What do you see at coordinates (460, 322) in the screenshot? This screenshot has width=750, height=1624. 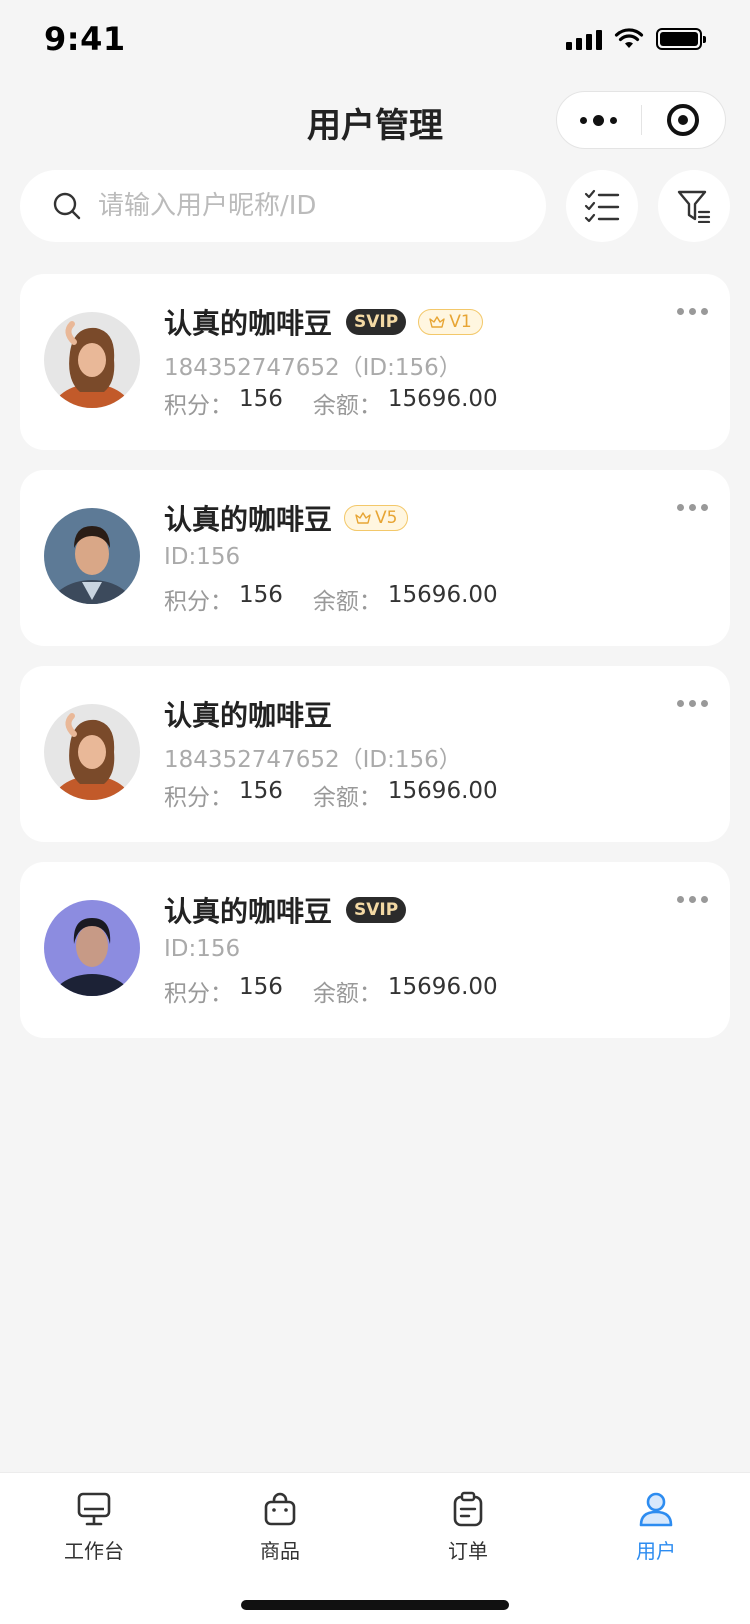 I see `vip-level-label: V1` at bounding box center [460, 322].